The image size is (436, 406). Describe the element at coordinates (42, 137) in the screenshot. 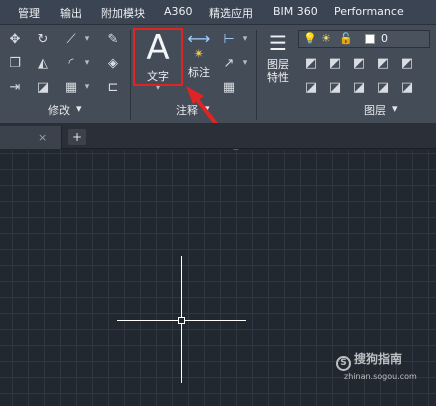

I see `close-icon: ×` at that location.